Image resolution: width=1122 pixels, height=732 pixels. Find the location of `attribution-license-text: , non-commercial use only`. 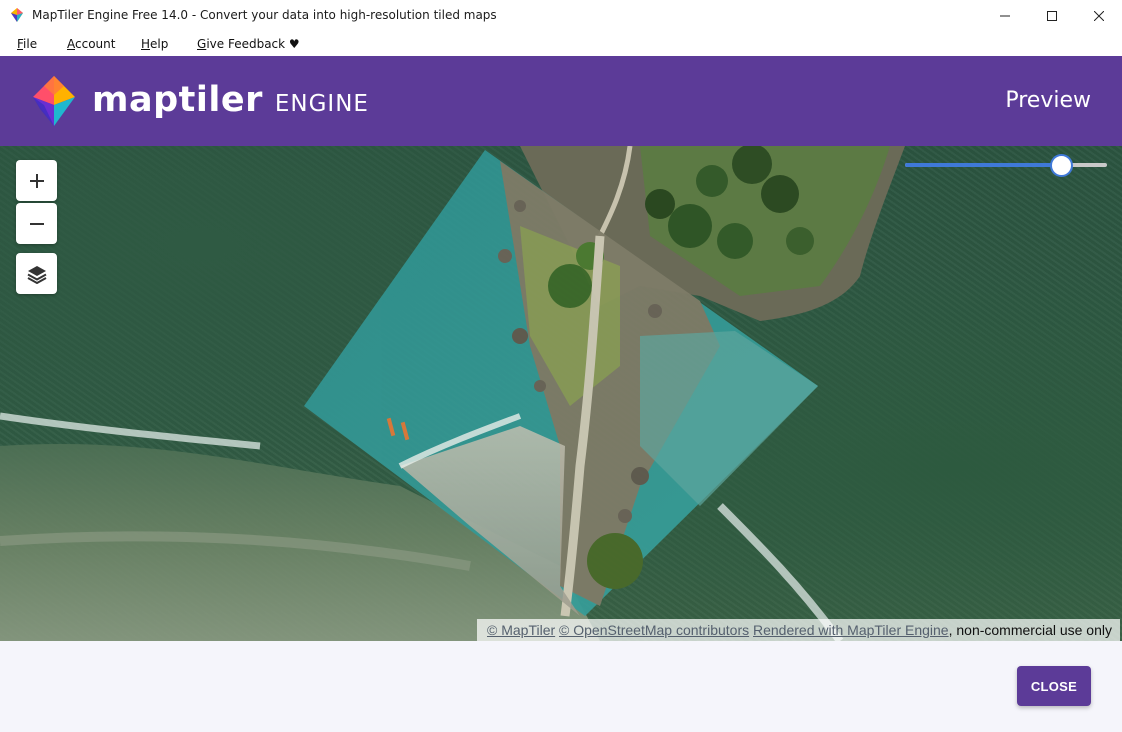

attribution-license-text: , non-commercial use only is located at coordinates (1030, 630).